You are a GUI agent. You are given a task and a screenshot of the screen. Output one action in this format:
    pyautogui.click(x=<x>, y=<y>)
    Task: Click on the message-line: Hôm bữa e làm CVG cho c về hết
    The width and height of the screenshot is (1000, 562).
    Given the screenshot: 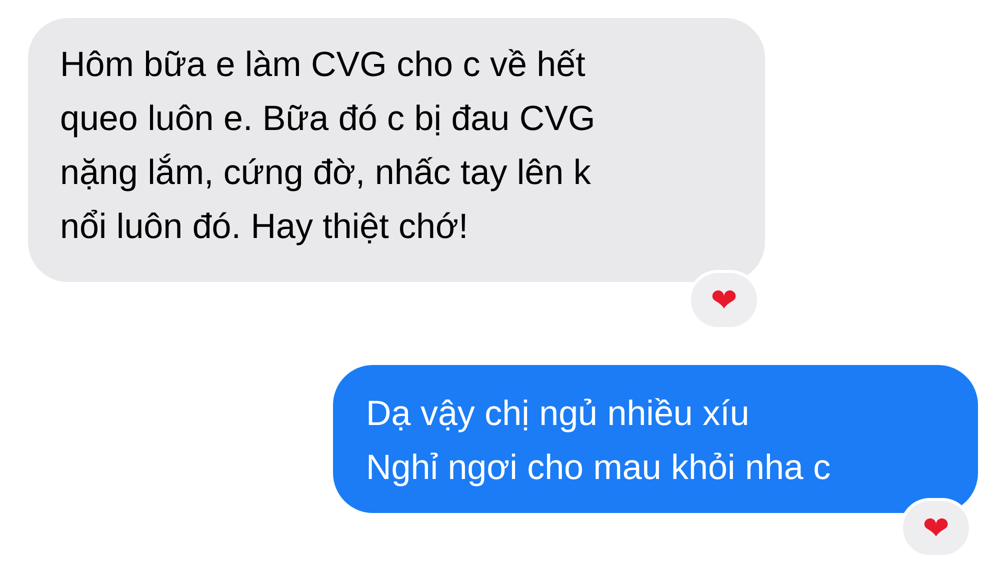 What is the action you would take?
    pyautogui.click(x=323, y=65)
    